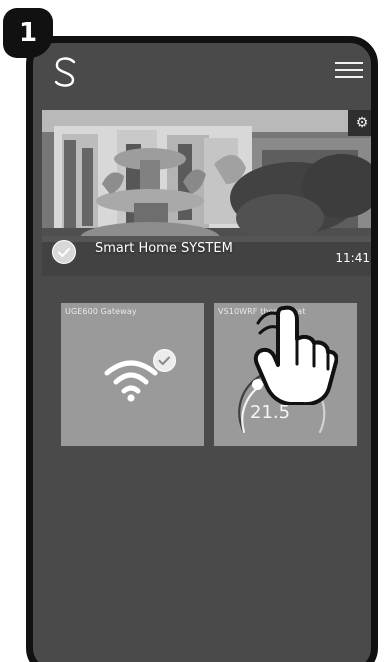 The width and height of the screenshot is (385, 662). Describe the element at coordinates (101, 311) in the screenshot. I see `gateway-tile-title: UGE600 Gateway` at that location.